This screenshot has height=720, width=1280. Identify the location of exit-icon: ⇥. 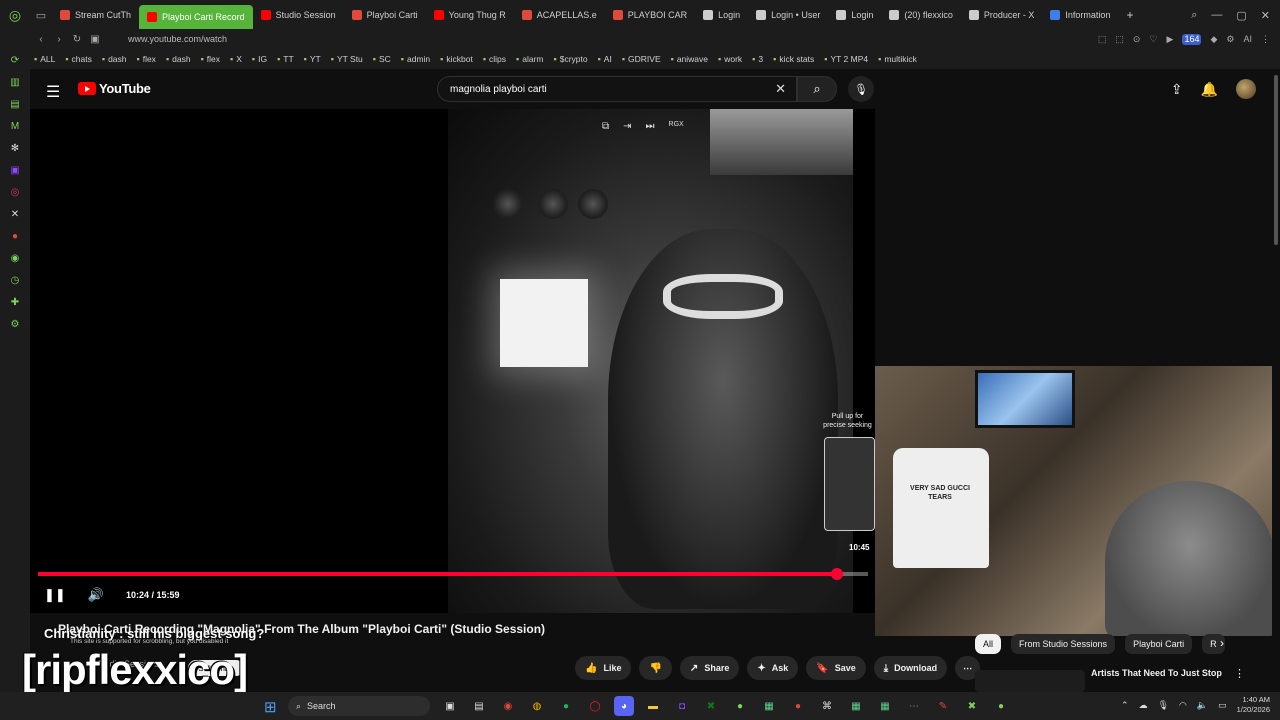
(627, 126).